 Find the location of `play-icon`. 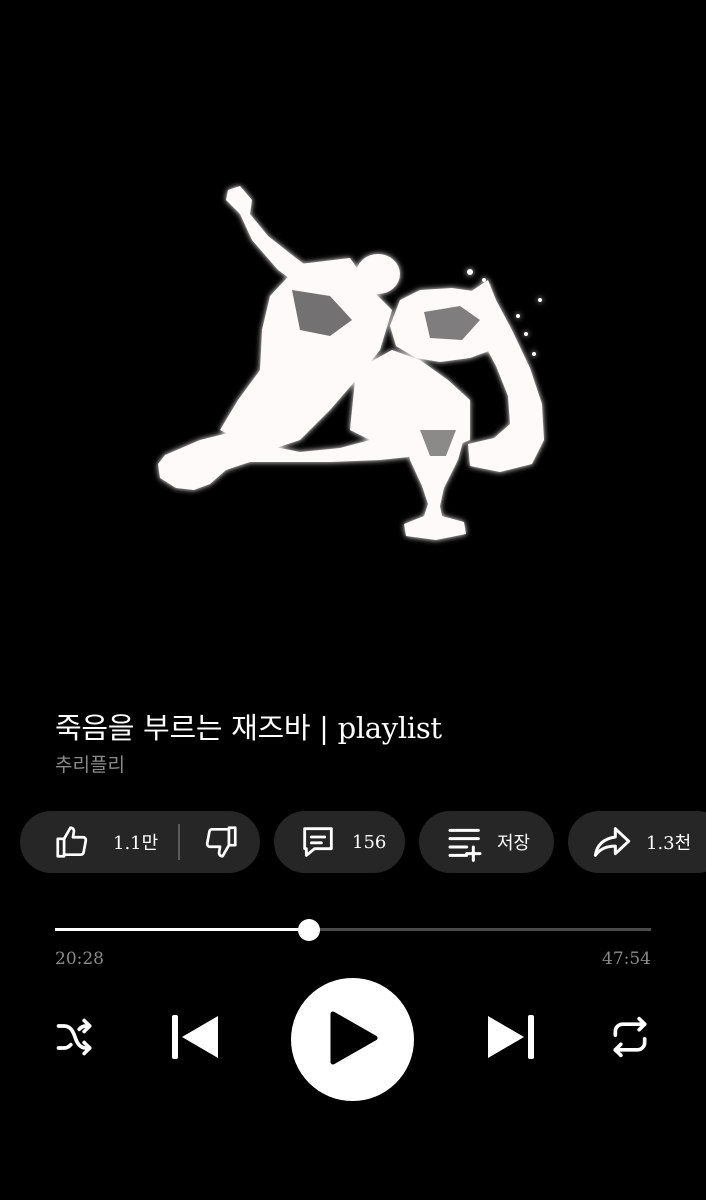

play-icon is located at coordinates (353, 1040).